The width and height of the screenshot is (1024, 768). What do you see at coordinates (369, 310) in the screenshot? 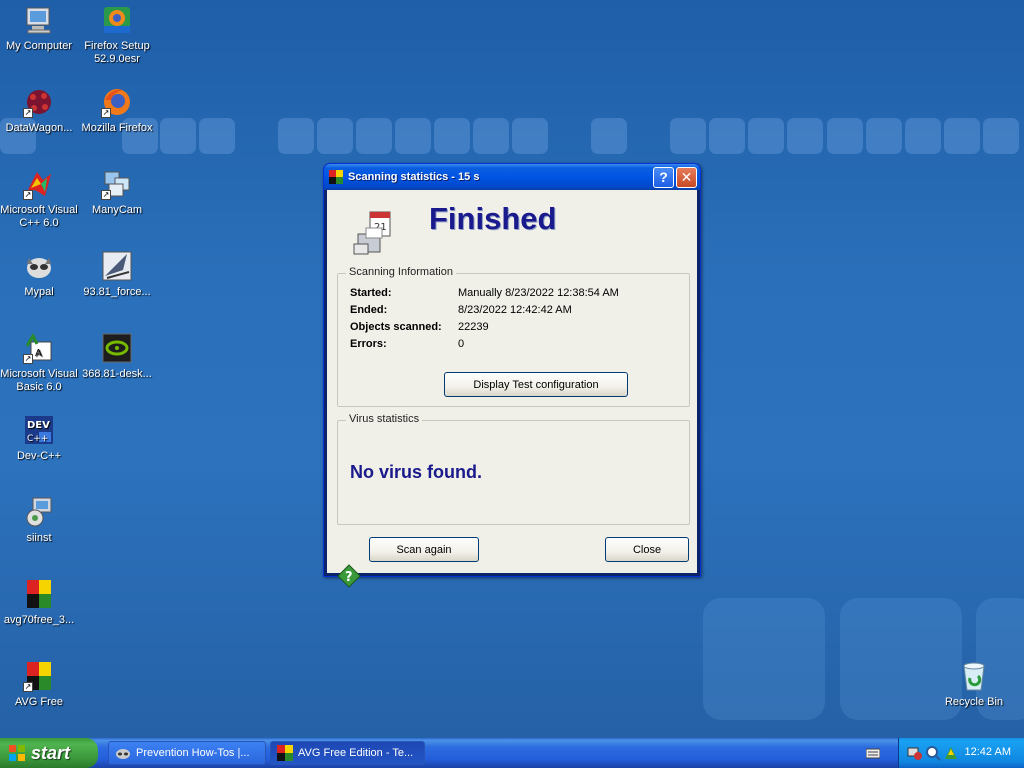
I see `info-key: Ended:` at bounding box center [369, 310].